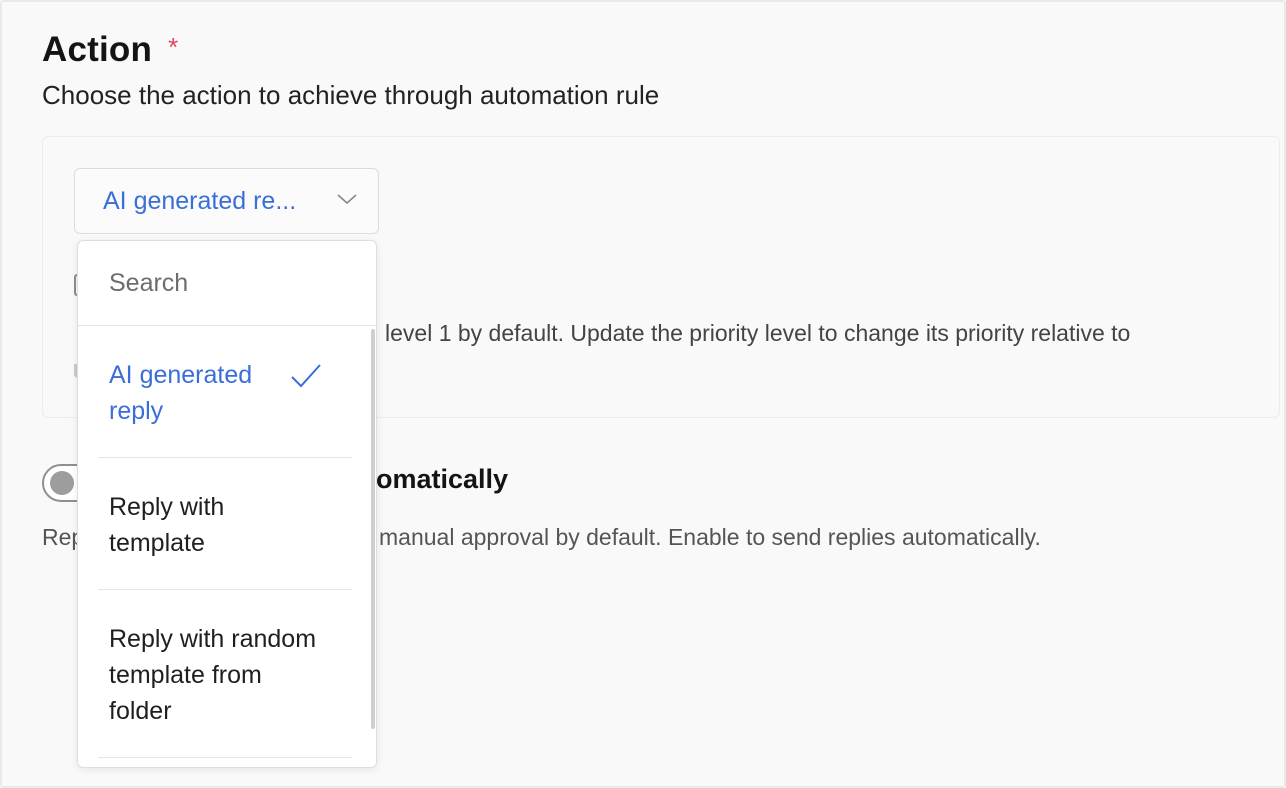  Describe the element at coordinates (229, 525) in the screenshot. I see `option-reply-with-template: Reply with template` at that location.